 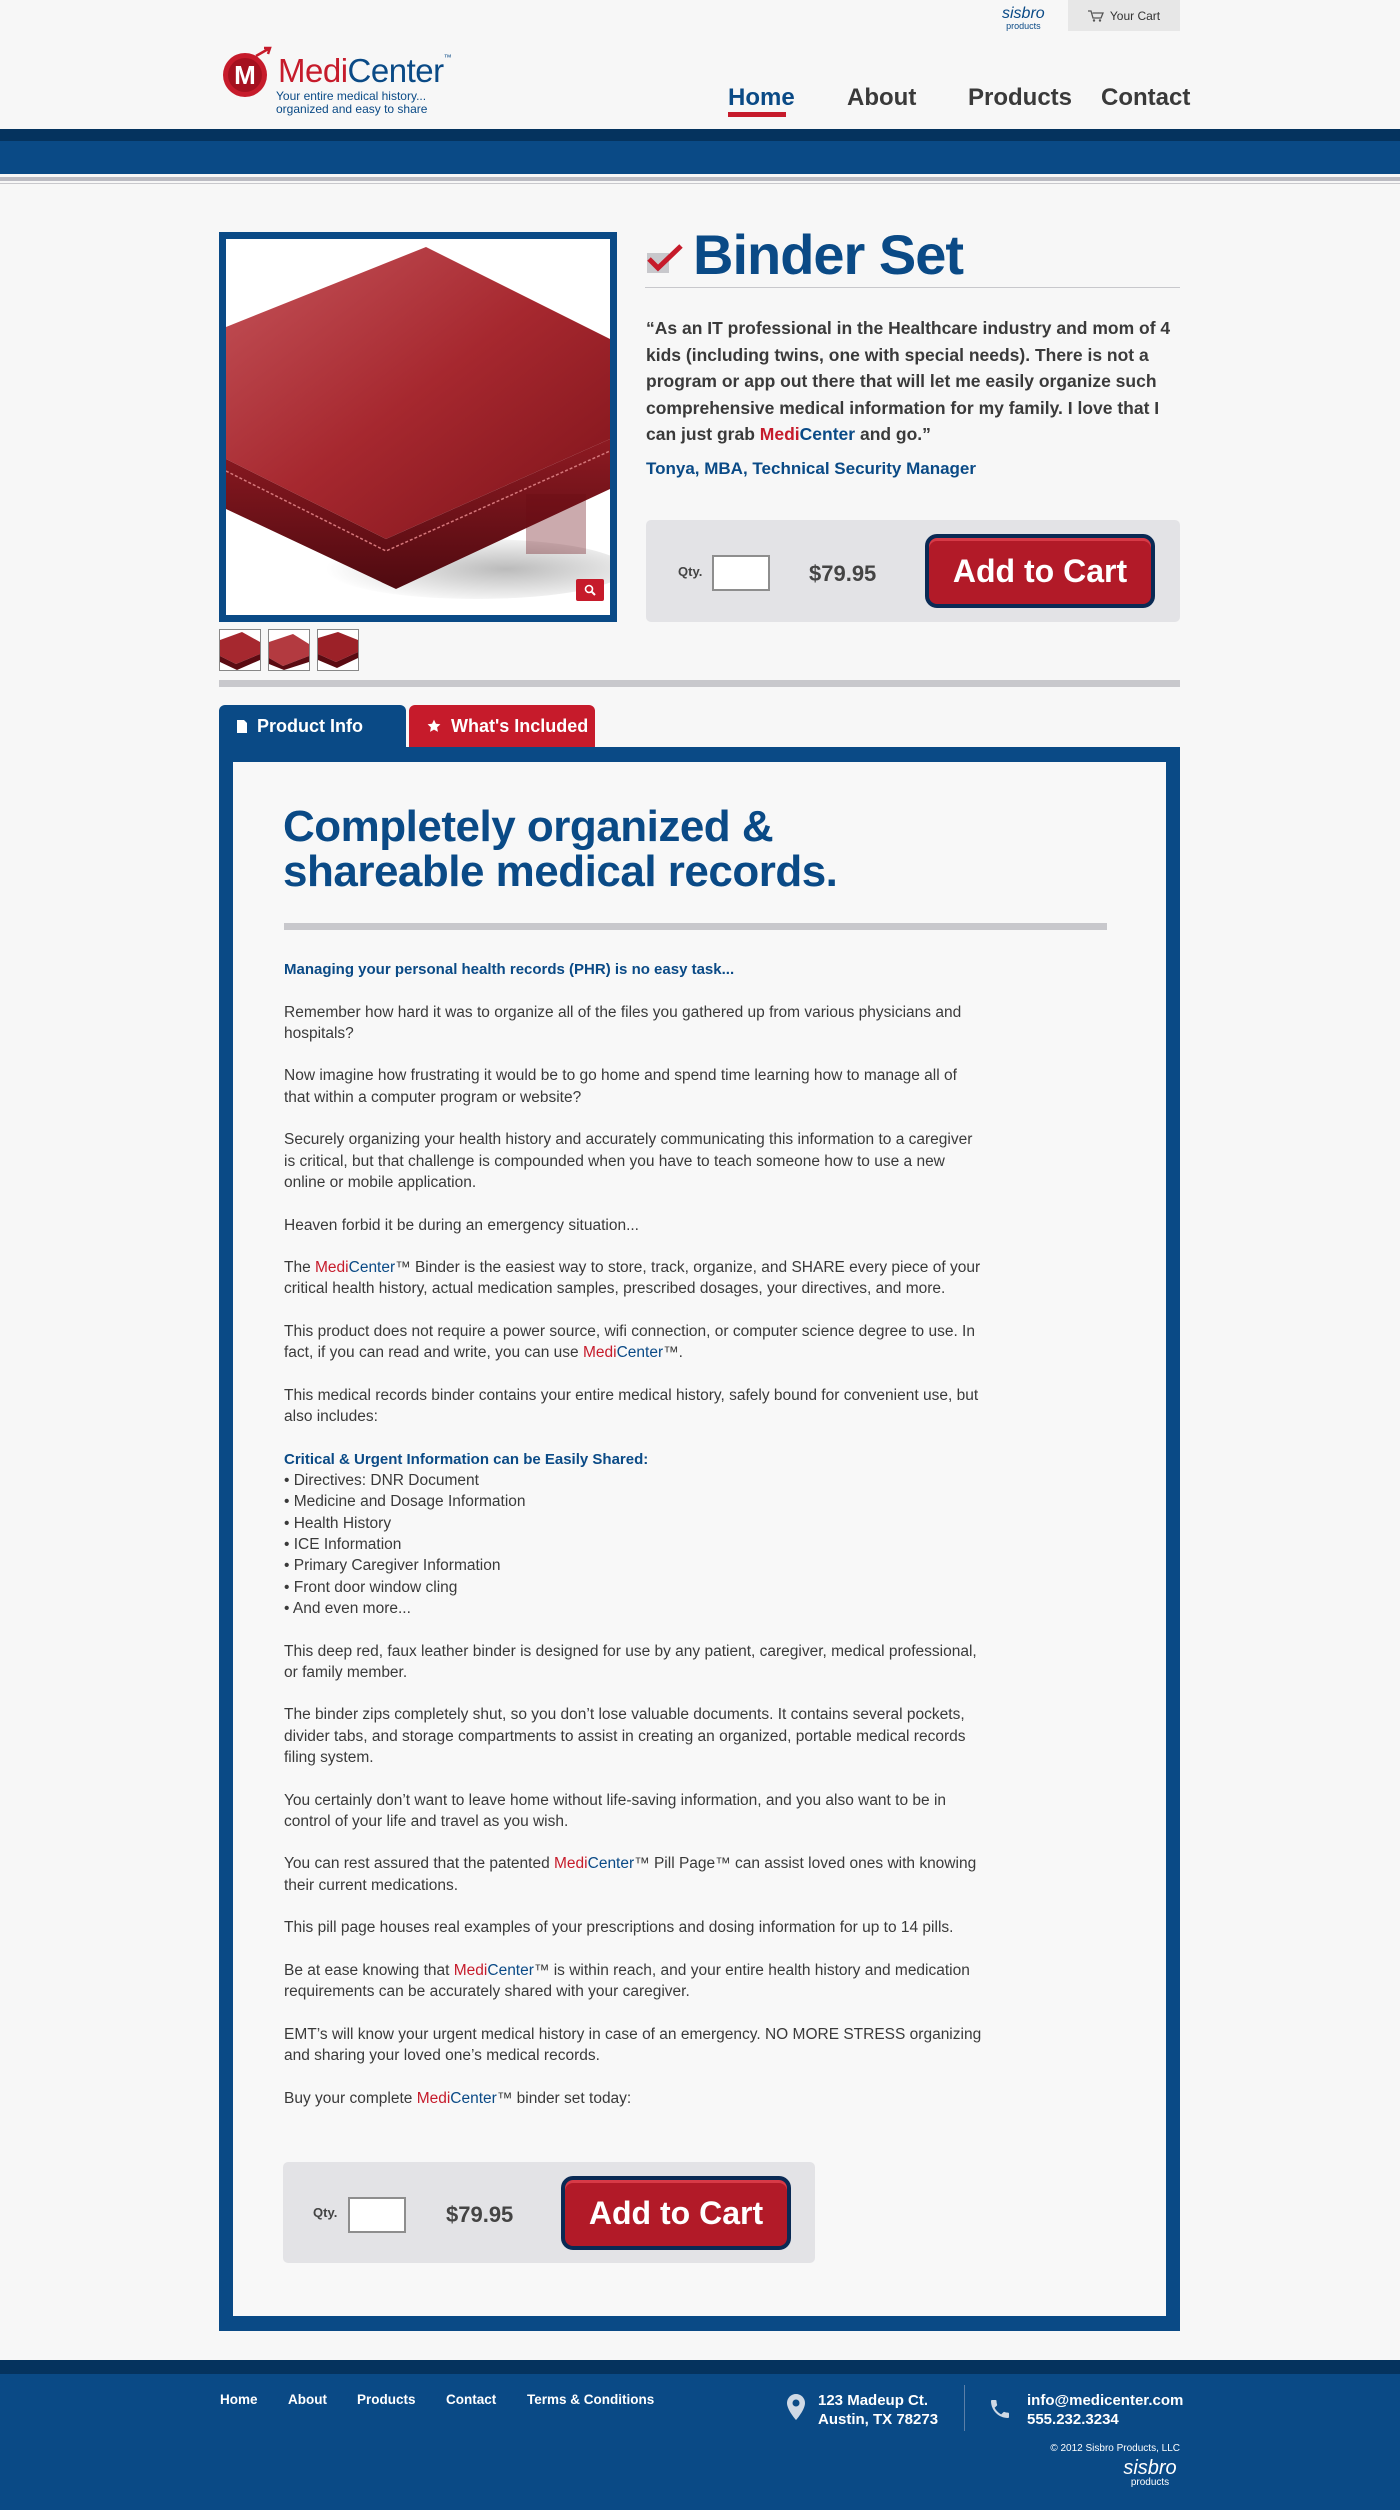 What do you see at coordinates (878, 2410) in the screenshot?
I see `footer-address: 123 Madeup Ct. Austin, TX 78273` at bounding box center [878, 2410].